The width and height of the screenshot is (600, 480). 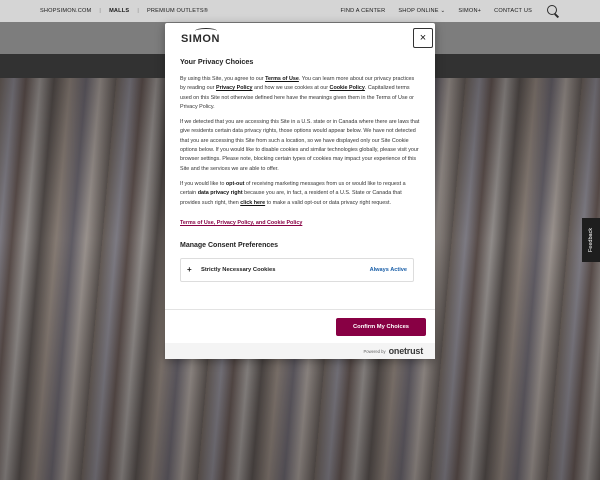 What do you see at coordinates (220, 193) in the screenshot?
I see `data-privacy-right-text: data privacy right` at bounding box center [220, 193].